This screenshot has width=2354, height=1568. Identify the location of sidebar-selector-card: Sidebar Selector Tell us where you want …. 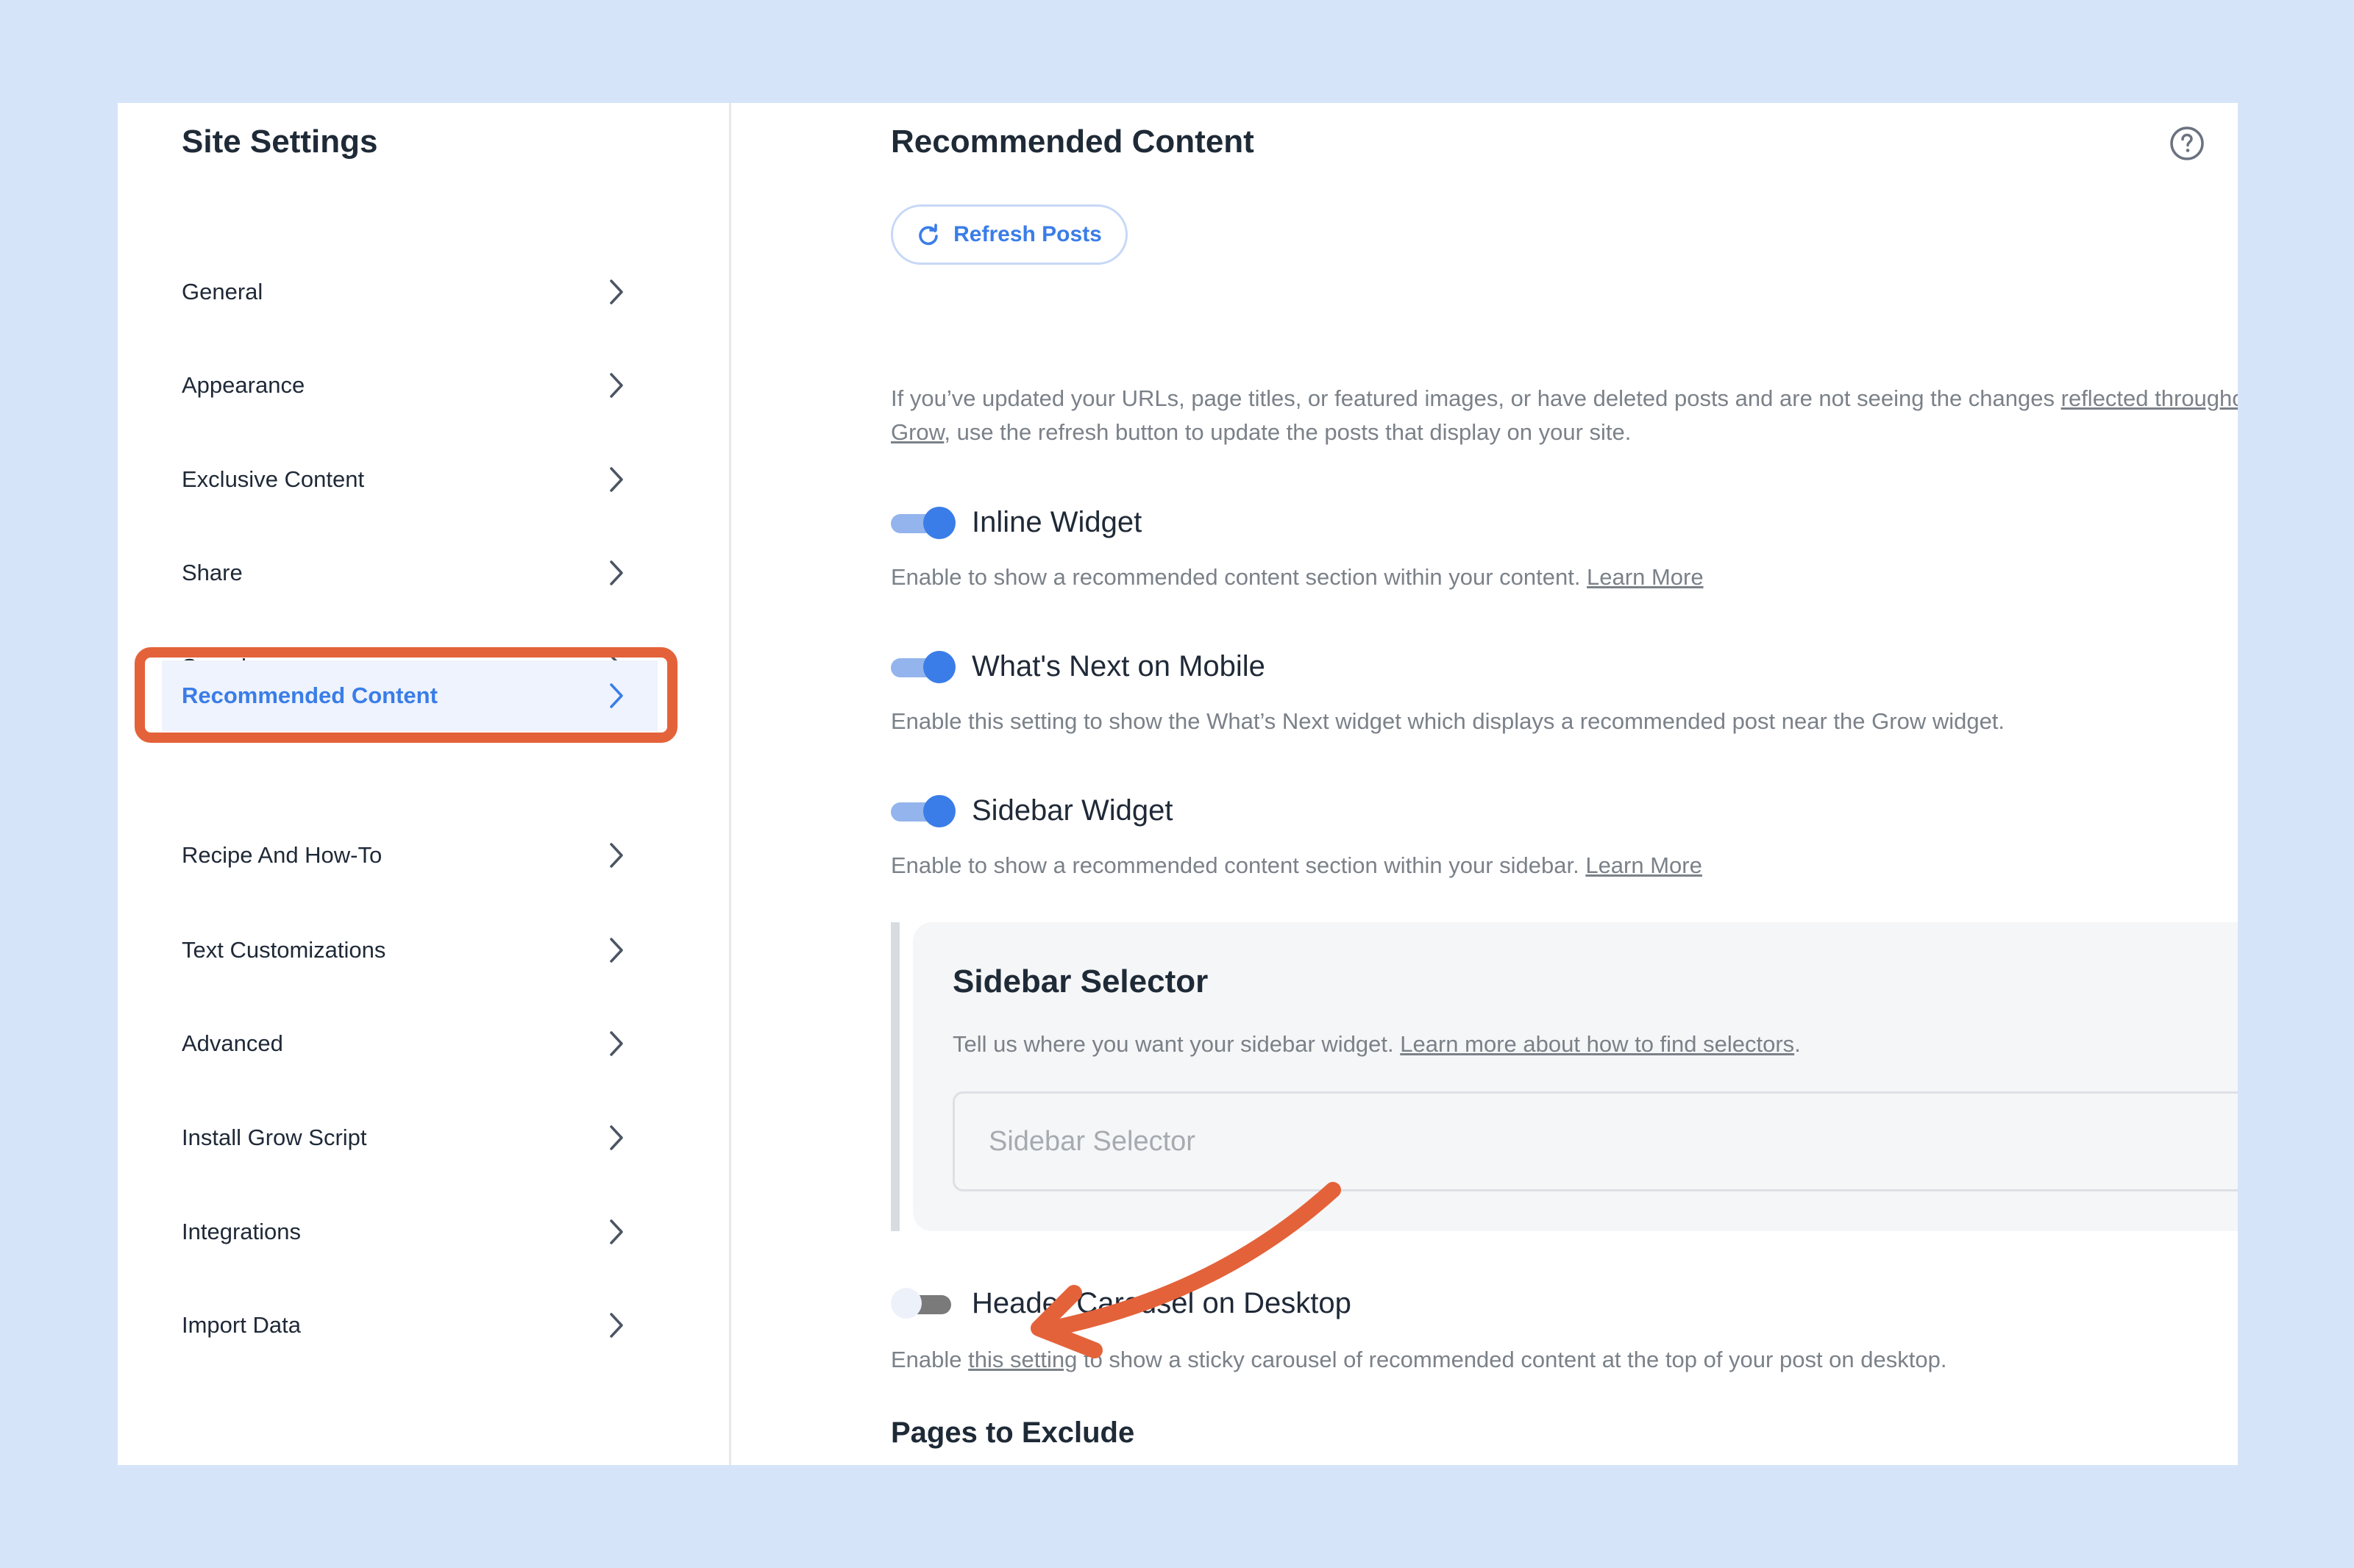
(1564, 1076).